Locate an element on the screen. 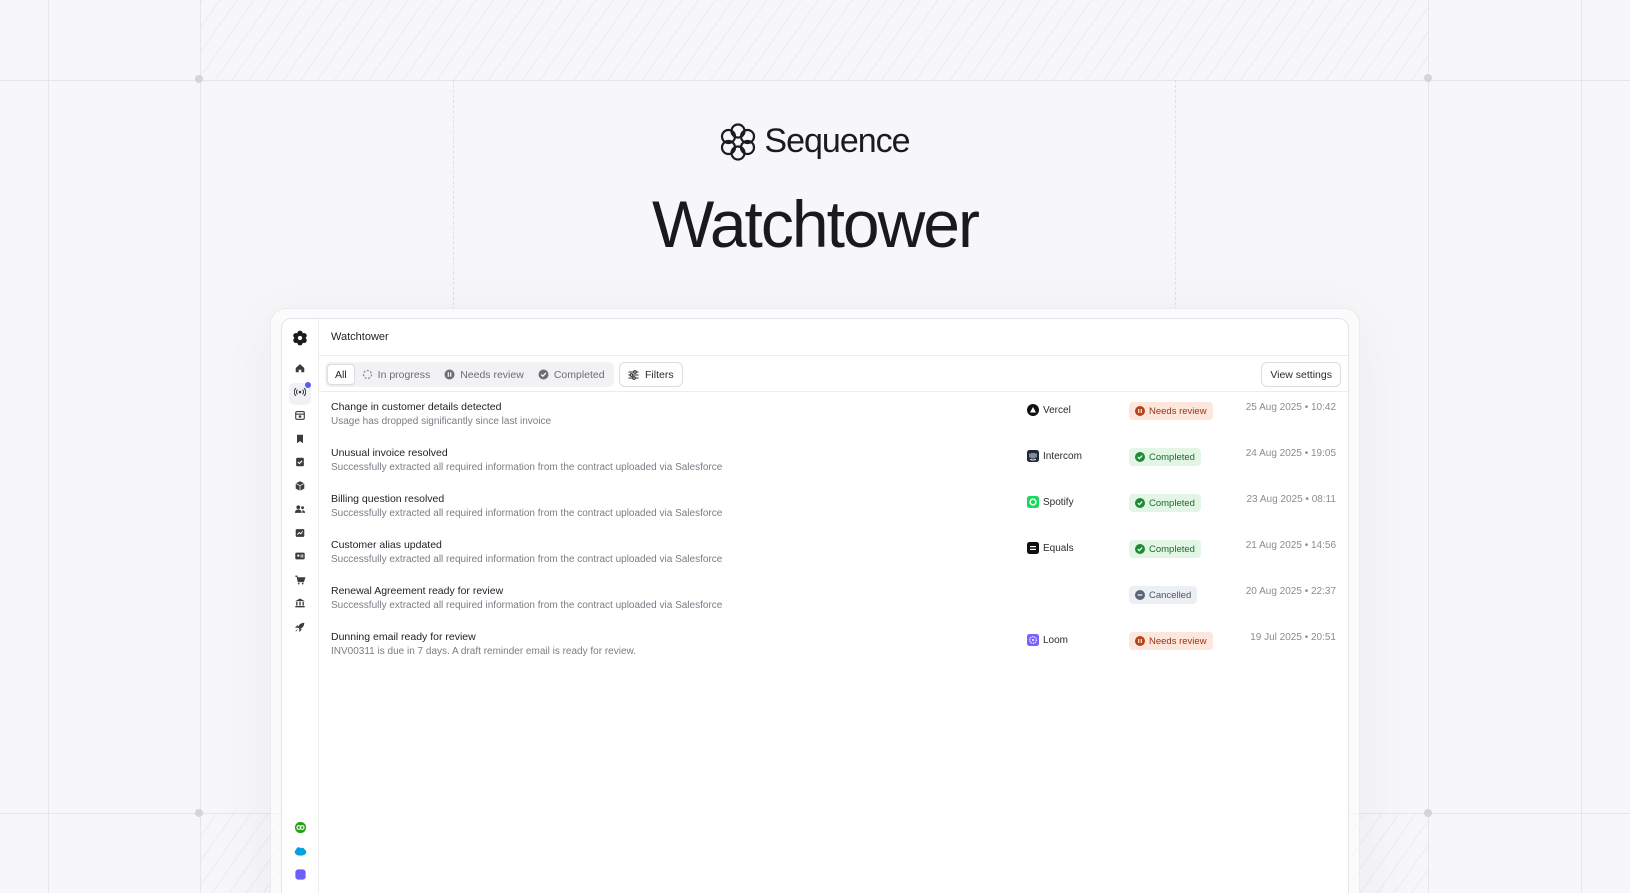 This screenshot has width=1630, height=893. app-icon is located at coordinates (300, 877).